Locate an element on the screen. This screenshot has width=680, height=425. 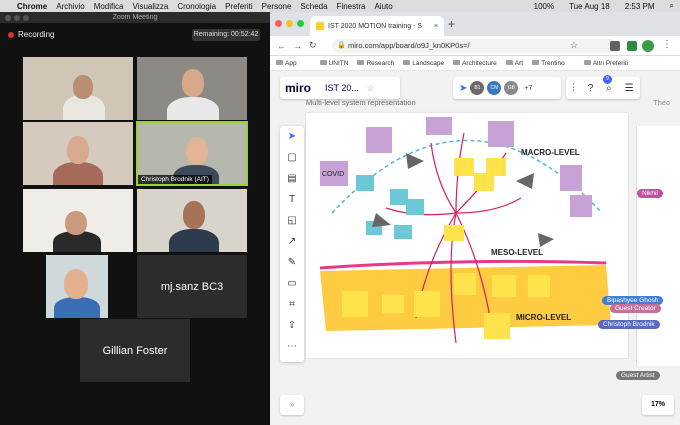
more-icon: ⋯ is located at coordinates (292, 346).